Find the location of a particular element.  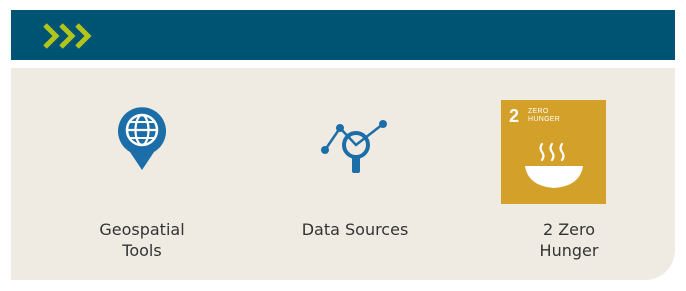

sdg-goal-title: ZERO HUNGER is located at coordinates (544, 115).